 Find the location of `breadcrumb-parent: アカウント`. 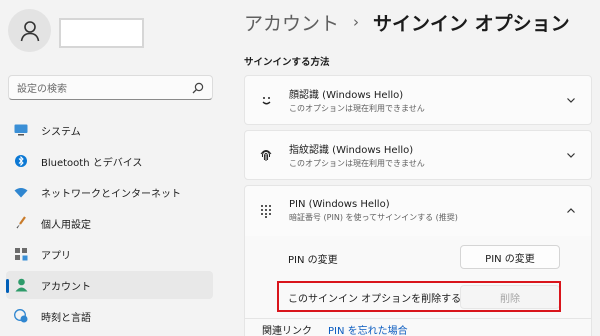

breadcrumb-parent: アカウント is located at coordinates (291, 22).